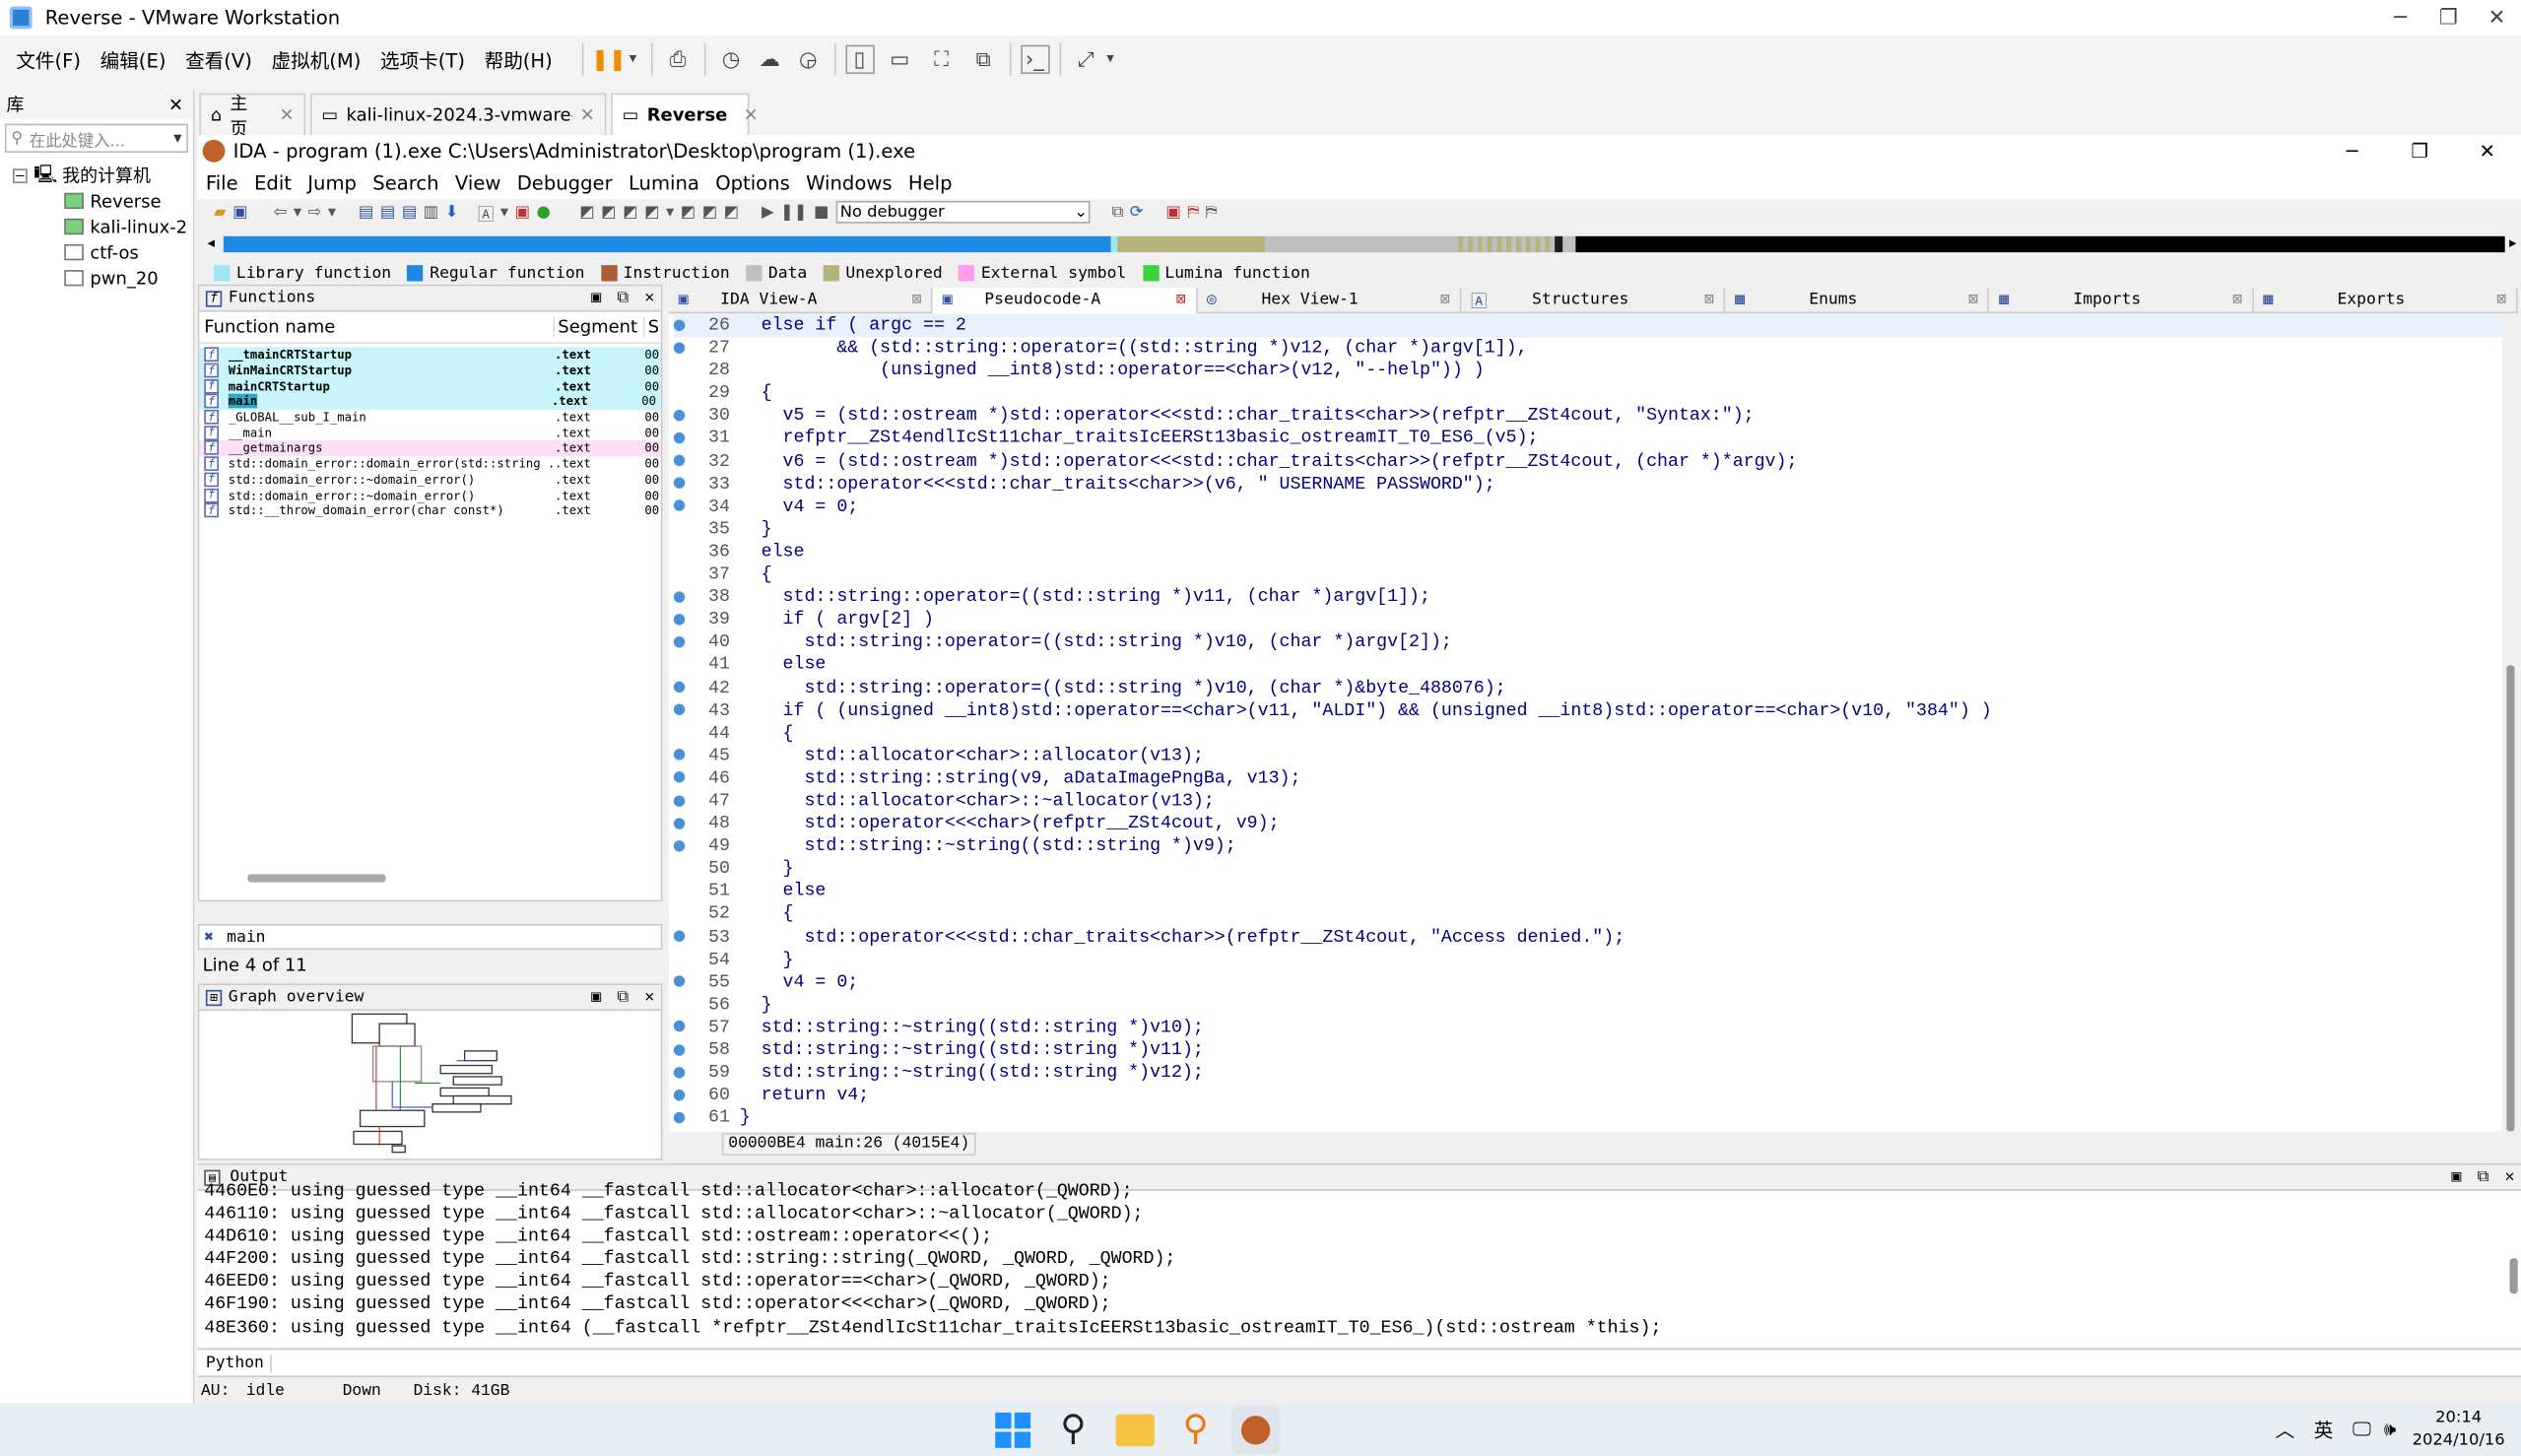 The width and height of the screenshot is (2521, 1456). What do you see at coordinates (220, 212) in the screenshot?
I see `open-icon: ▰` at bounding box center [220, 212].